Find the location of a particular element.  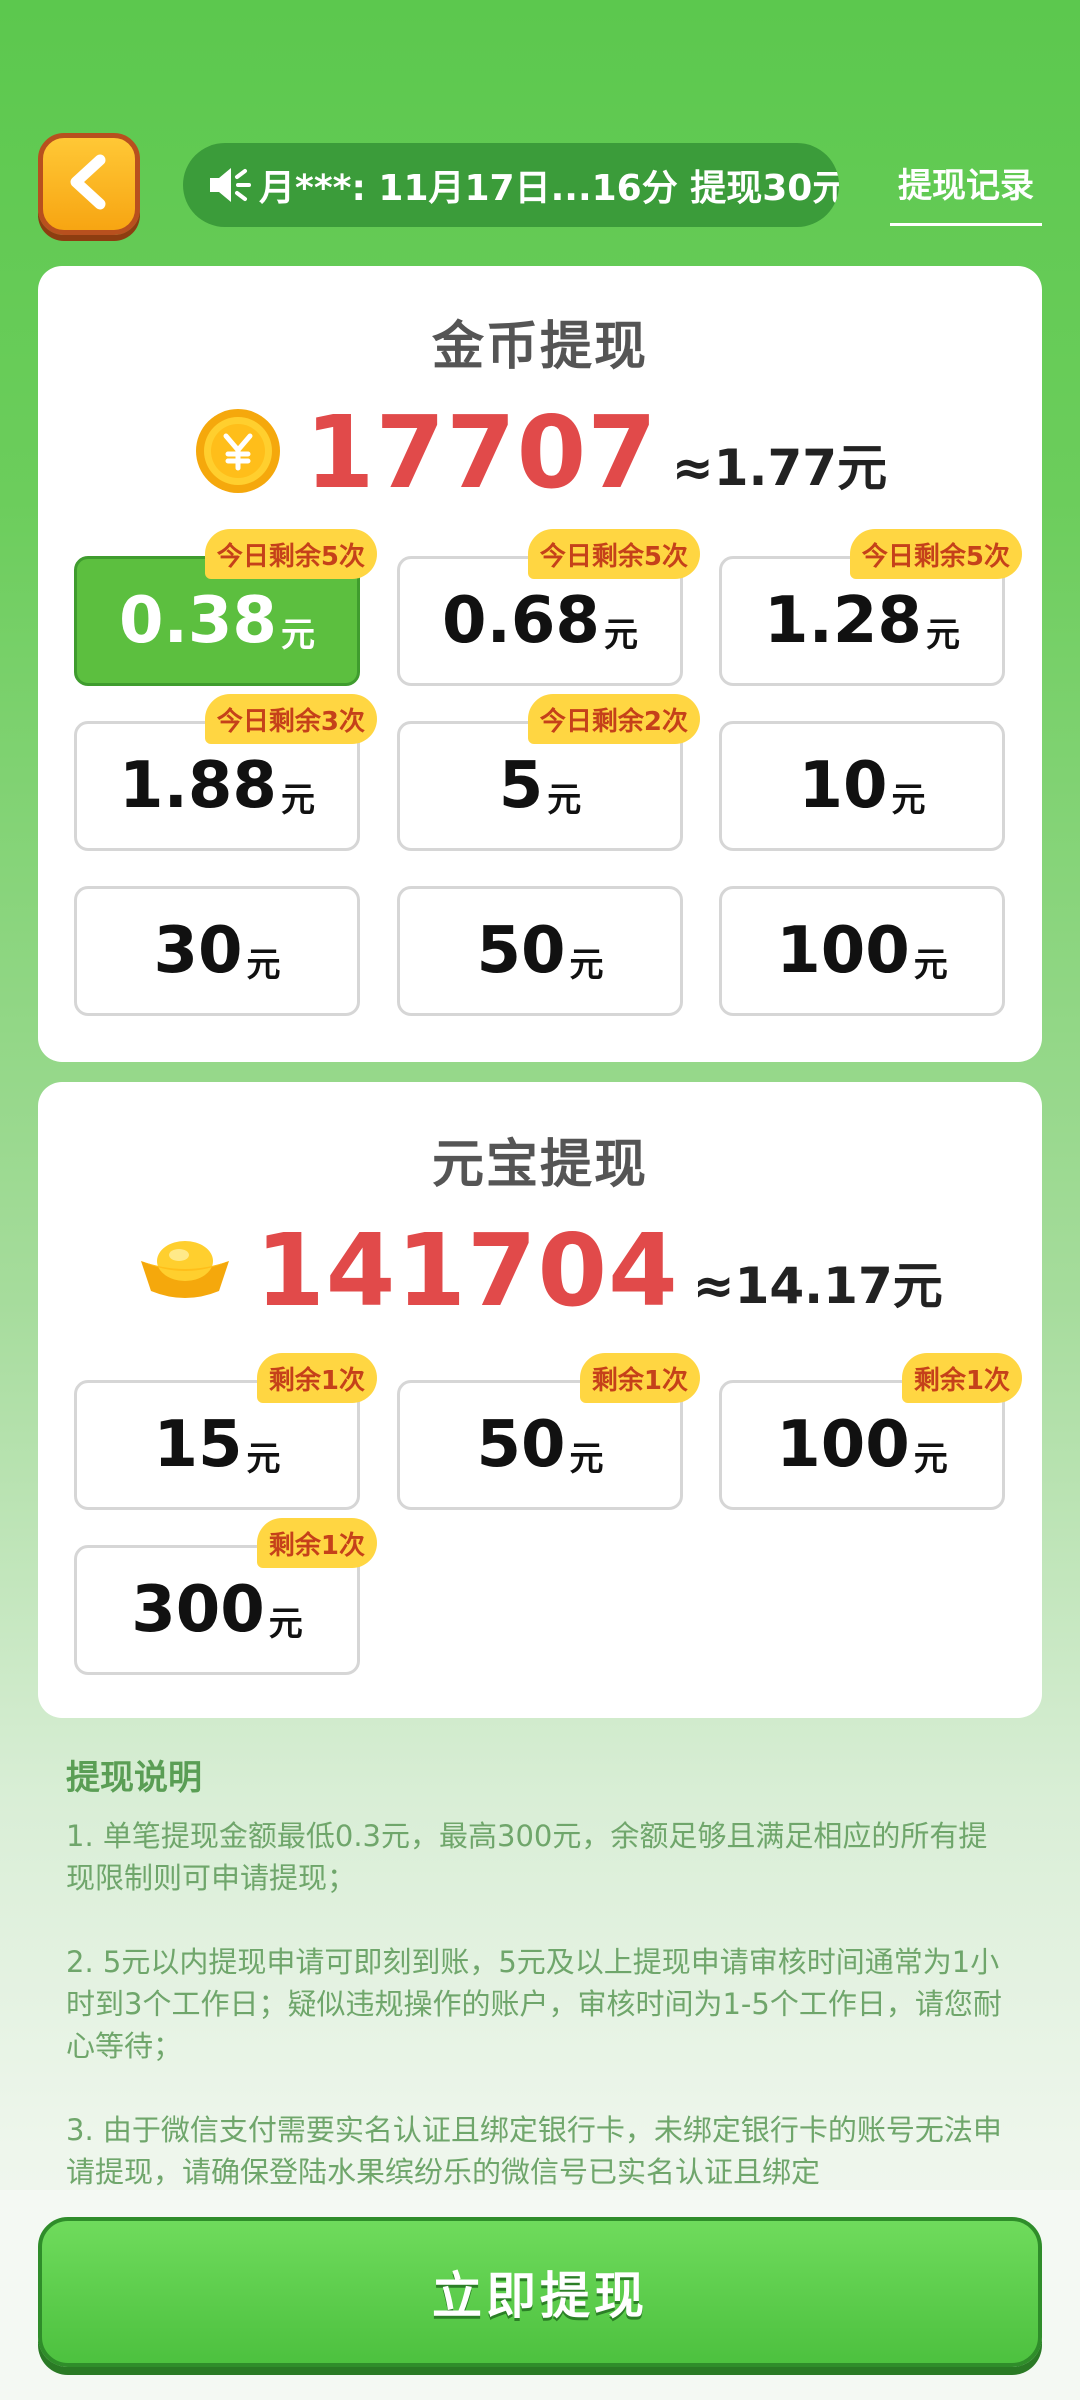

coin-balance-row: 17707 ≈1.77元 is located at coordinates (540, 452).